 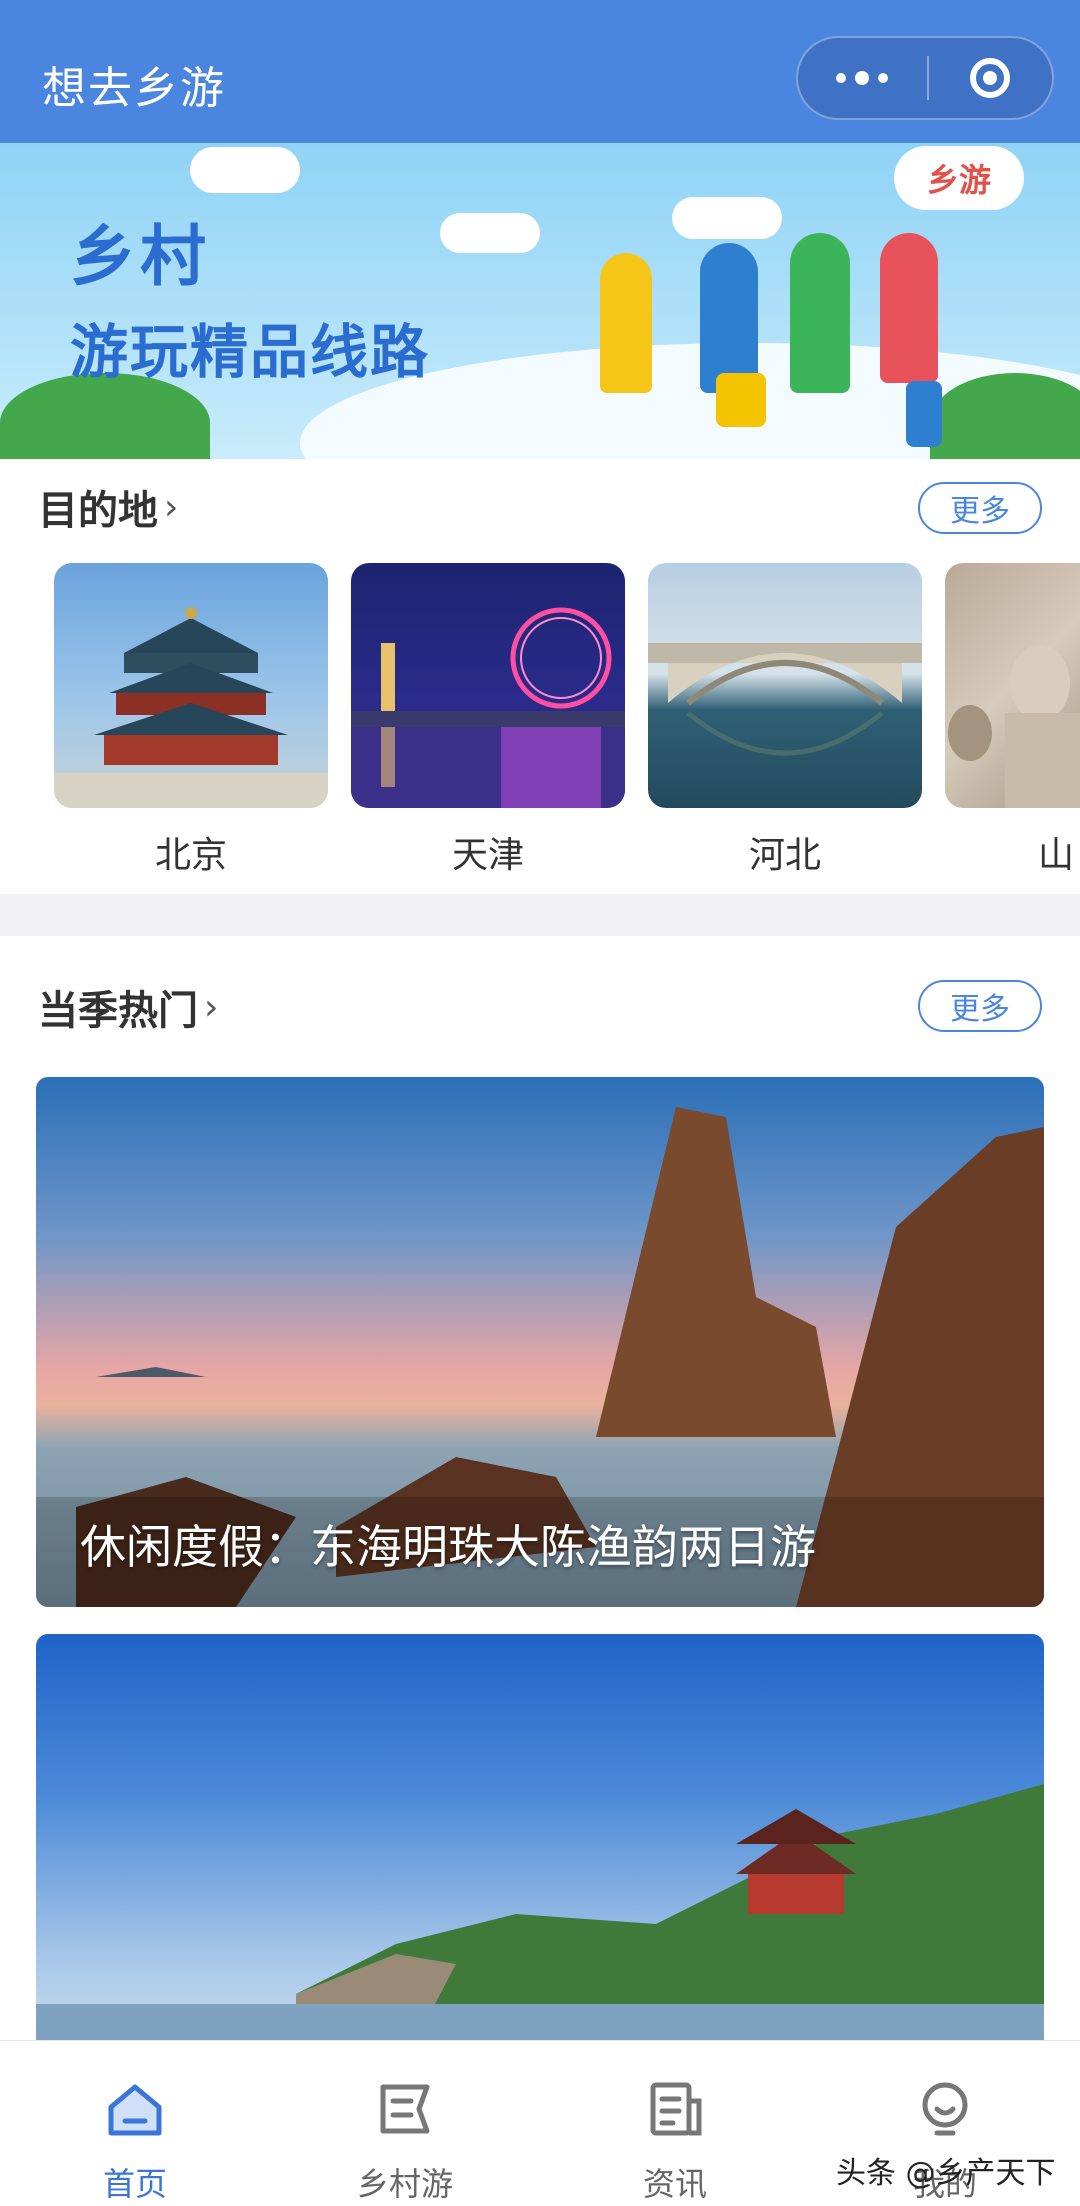 I want to click on close-button, so click(x=990, y=78).